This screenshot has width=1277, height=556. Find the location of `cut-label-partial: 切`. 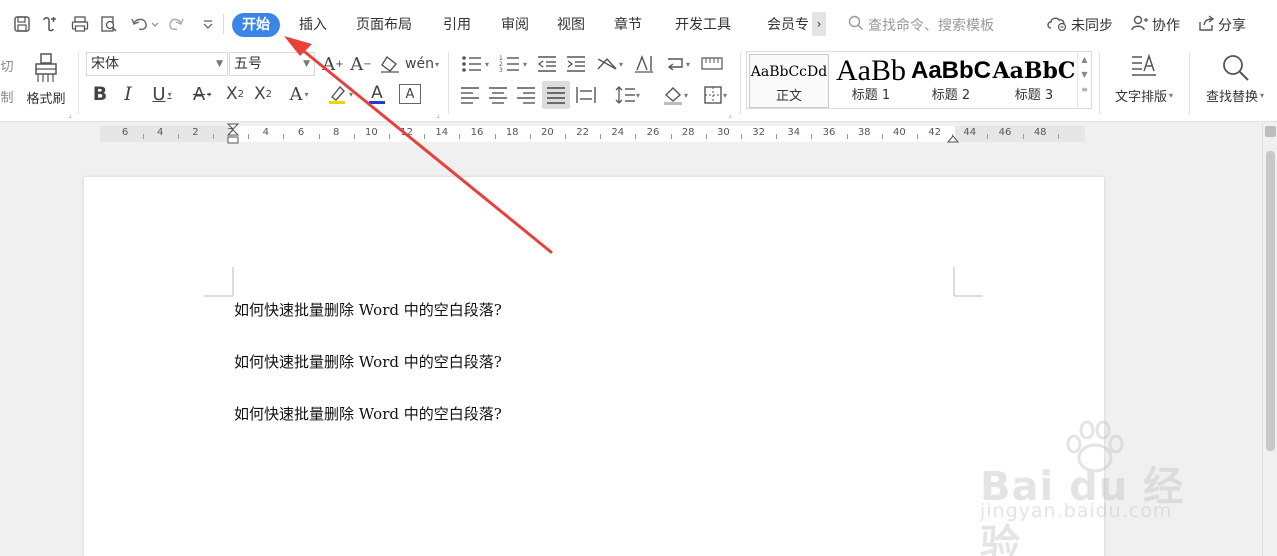

cut-label-partial: 切 is located at coordinates (7, 65).